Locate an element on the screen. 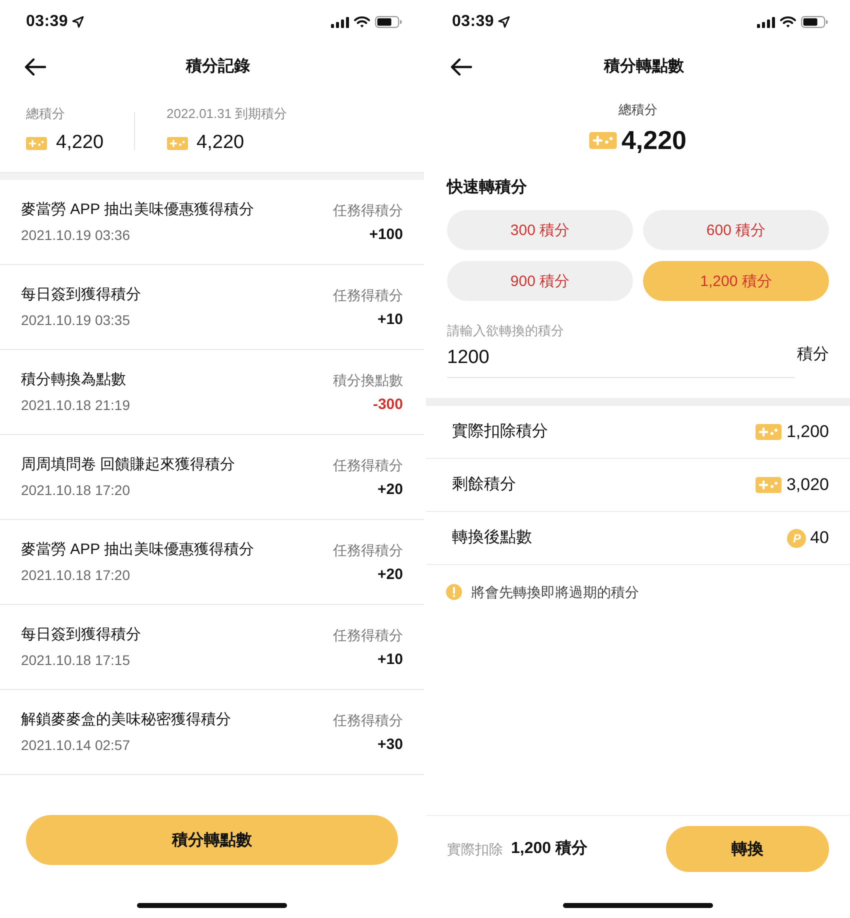  total-label: 總積分 is located at coordinates (638, 110).